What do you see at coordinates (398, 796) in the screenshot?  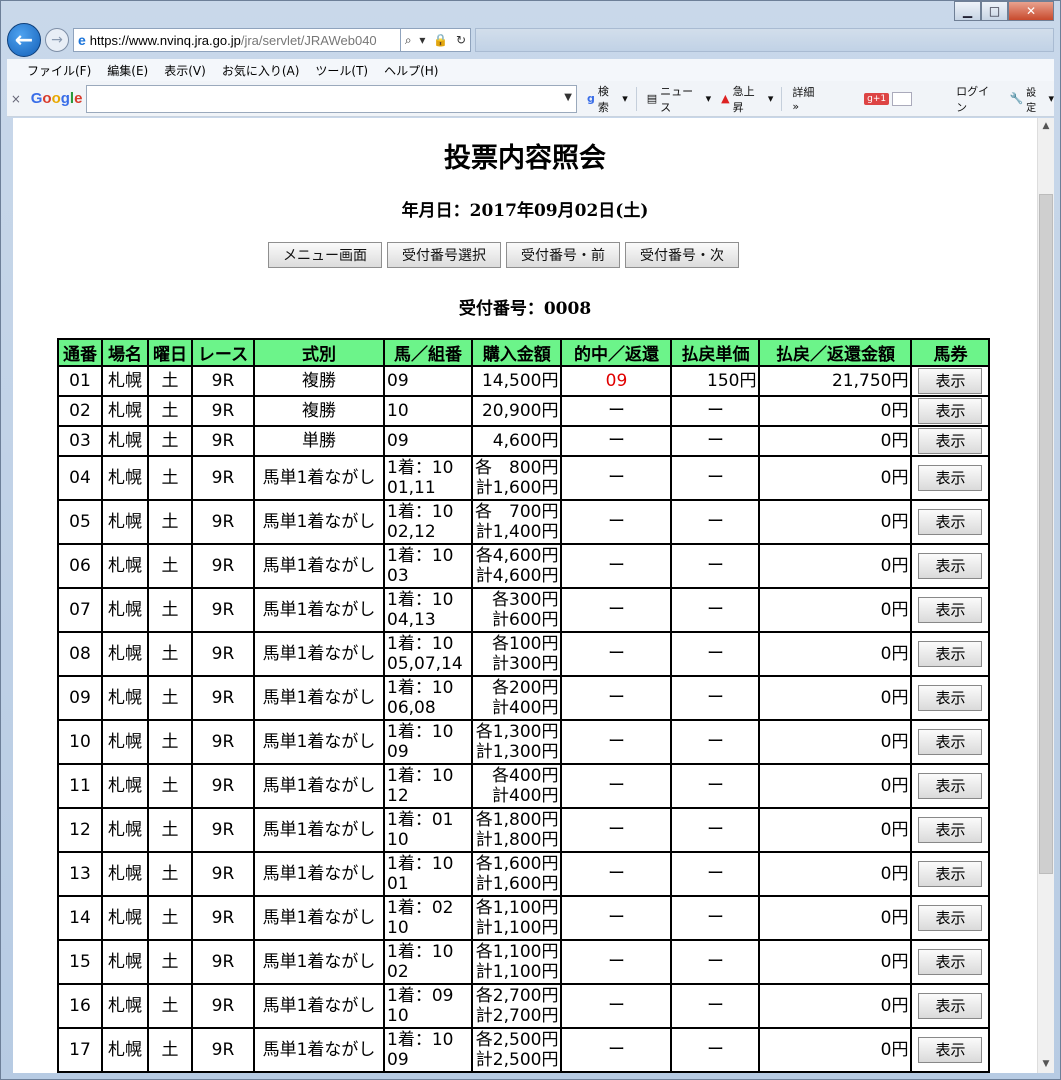 I see `combination-line: 12` at bounding box center [398, 796].